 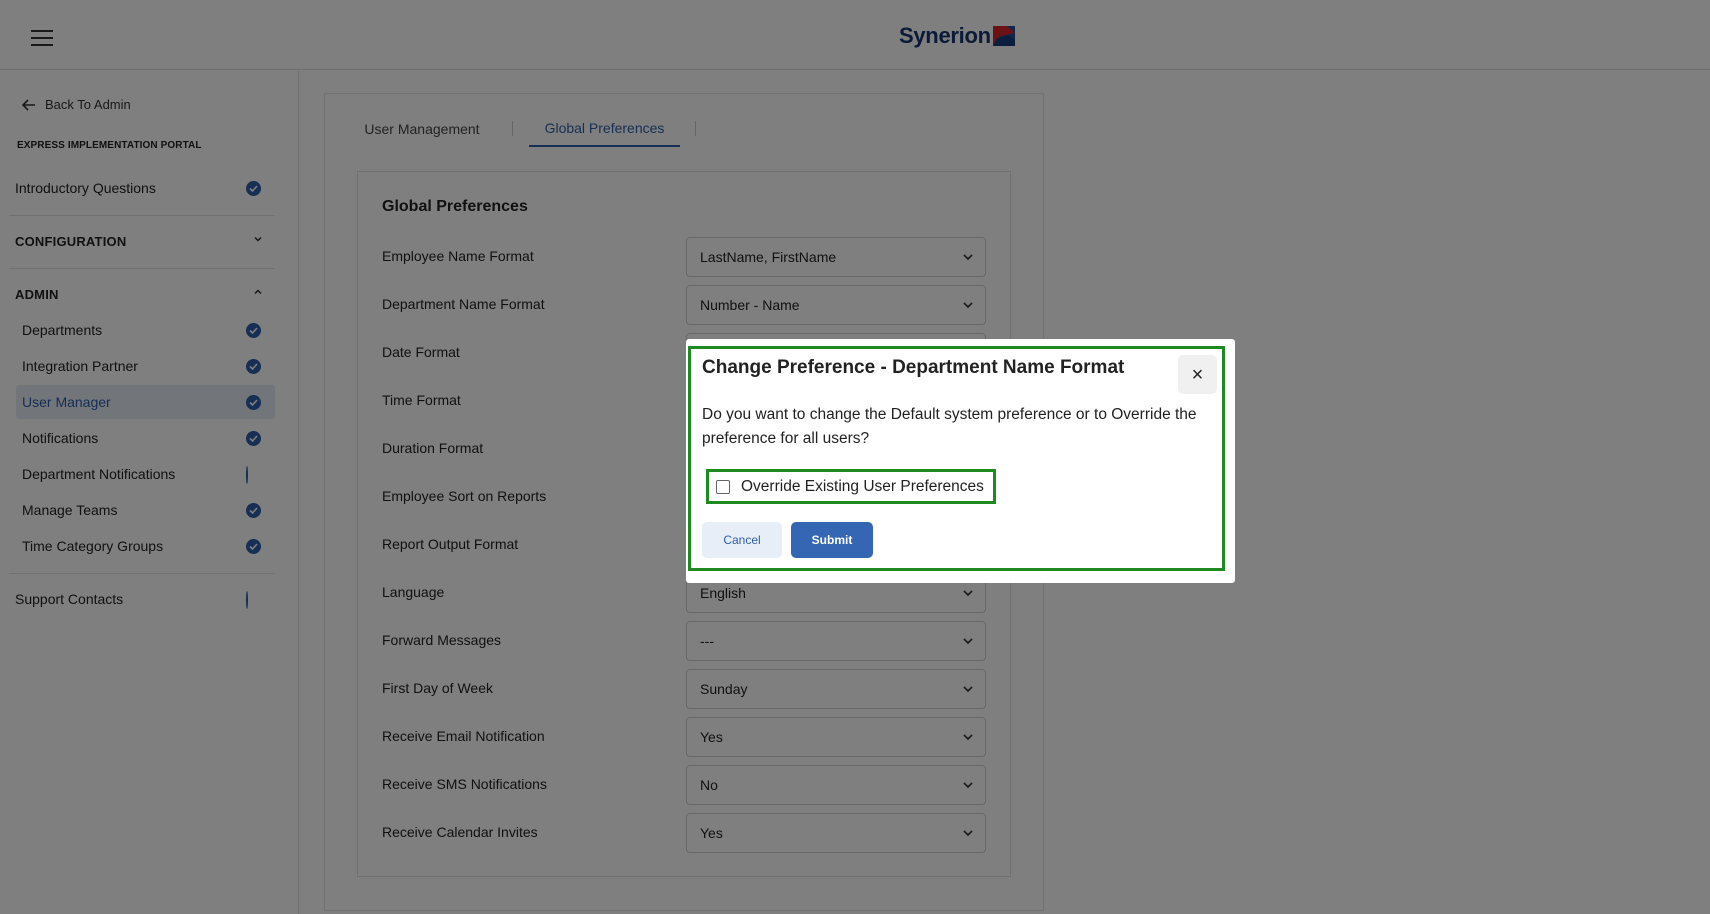 I want to click on override-checkbox-row: Override Existing User Preferences, so click(x=851, y=486).